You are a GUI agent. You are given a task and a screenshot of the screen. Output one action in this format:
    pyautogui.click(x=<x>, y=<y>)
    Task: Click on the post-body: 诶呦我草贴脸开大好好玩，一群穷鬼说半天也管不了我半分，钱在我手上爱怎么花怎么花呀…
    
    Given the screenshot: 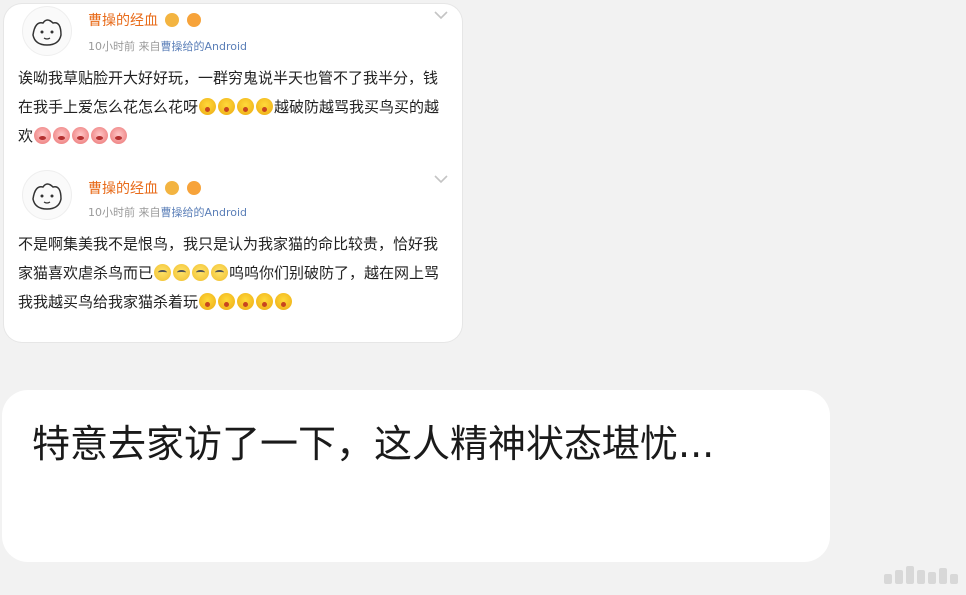 What is the action you would take?
    pyautogui.click(x=234, y=107)
    